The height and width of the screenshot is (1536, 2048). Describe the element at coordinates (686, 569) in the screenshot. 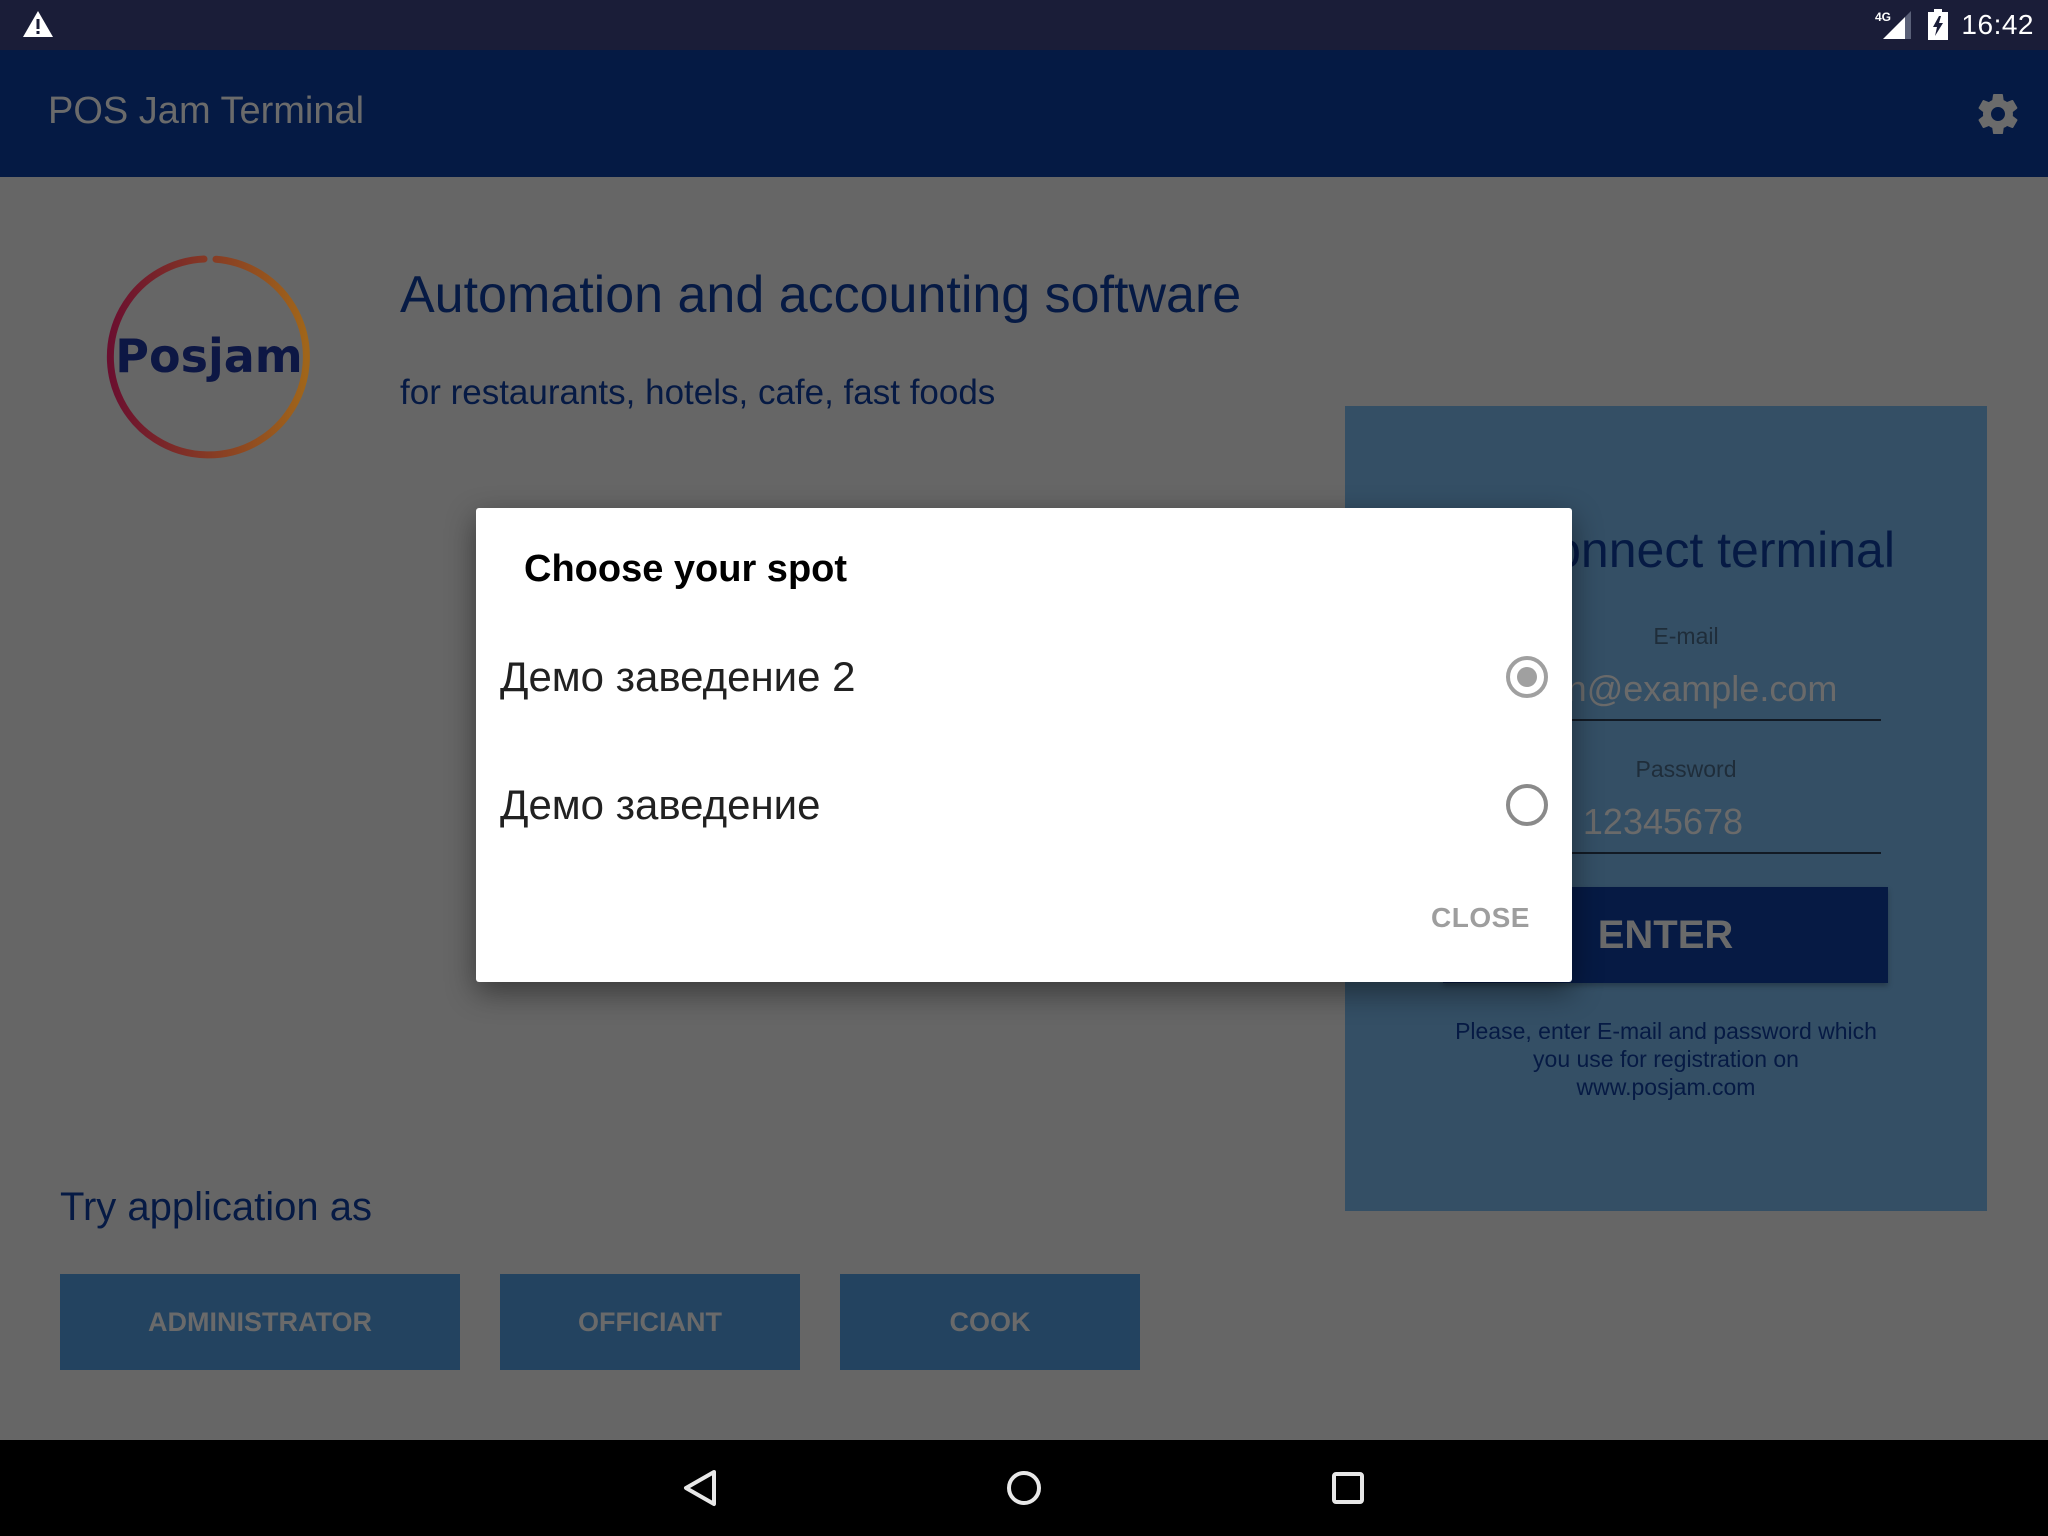

I see `dialog-title: Choose your spot` at that location.